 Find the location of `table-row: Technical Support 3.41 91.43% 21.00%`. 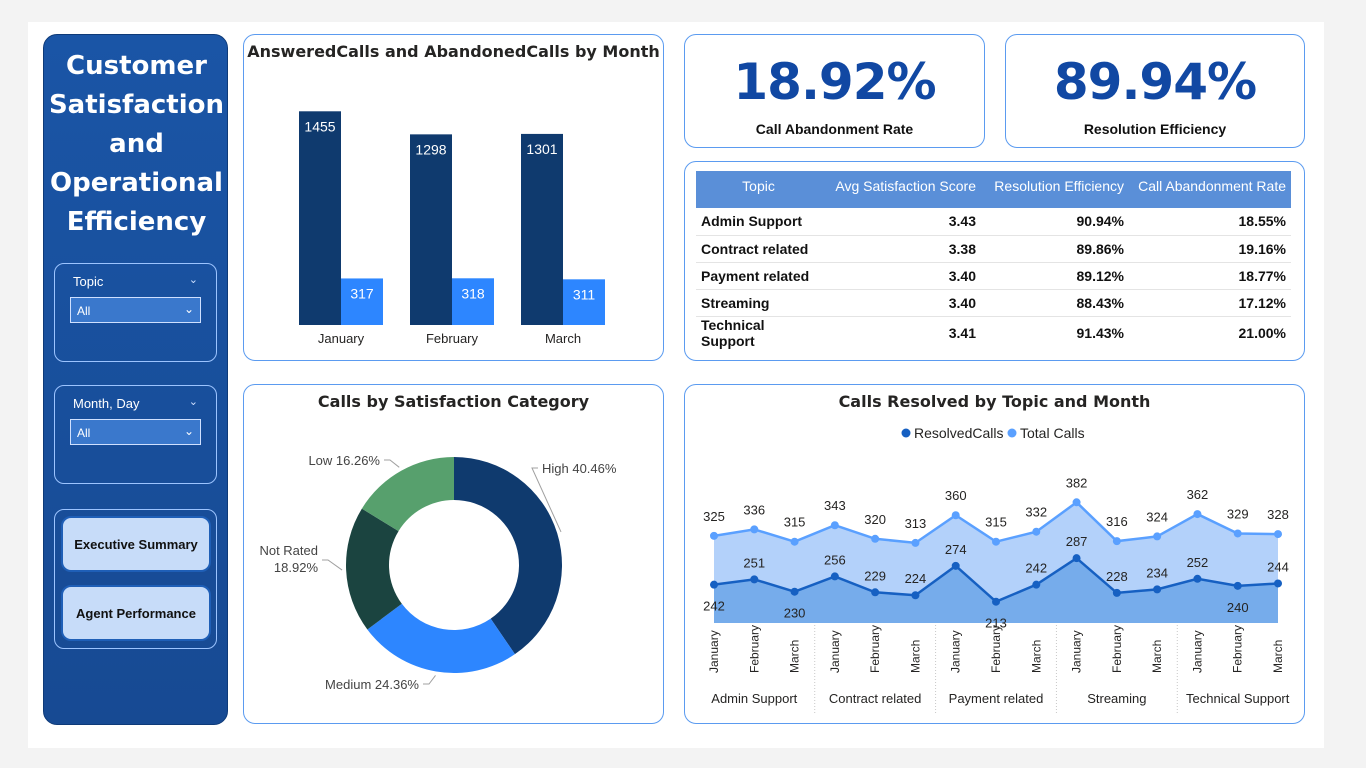

table-row: Technical Support 3.41 91.43% 21.00% is located at coordinates (993, 332).